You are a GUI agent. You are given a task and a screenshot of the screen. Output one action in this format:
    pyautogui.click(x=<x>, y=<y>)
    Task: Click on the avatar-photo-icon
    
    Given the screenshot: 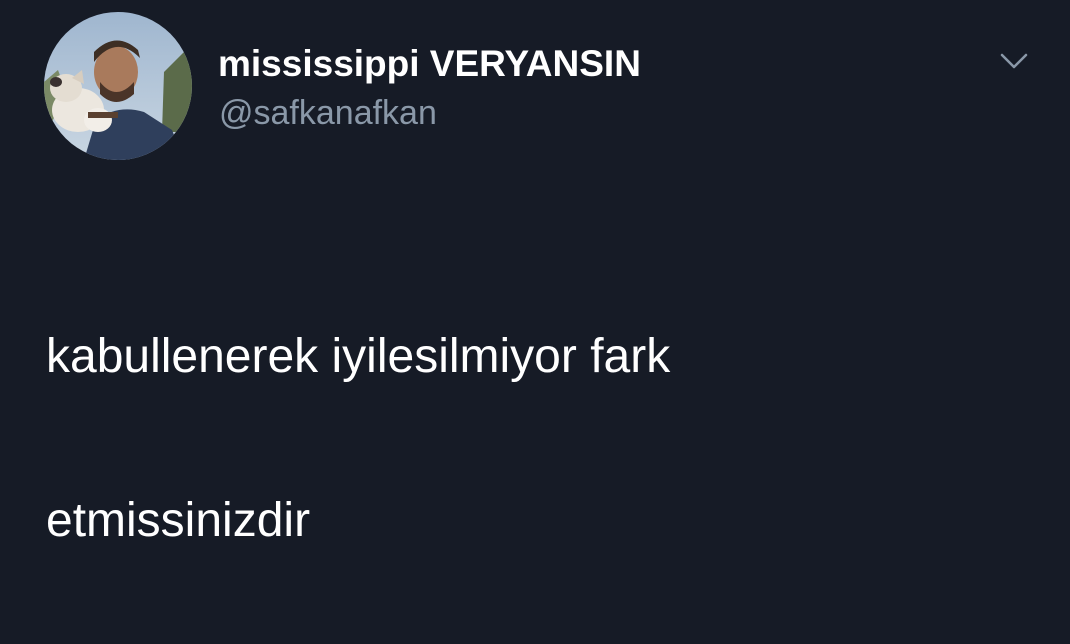 What is the action you would take?
    pyautogui.click(x=118, y=86)
    